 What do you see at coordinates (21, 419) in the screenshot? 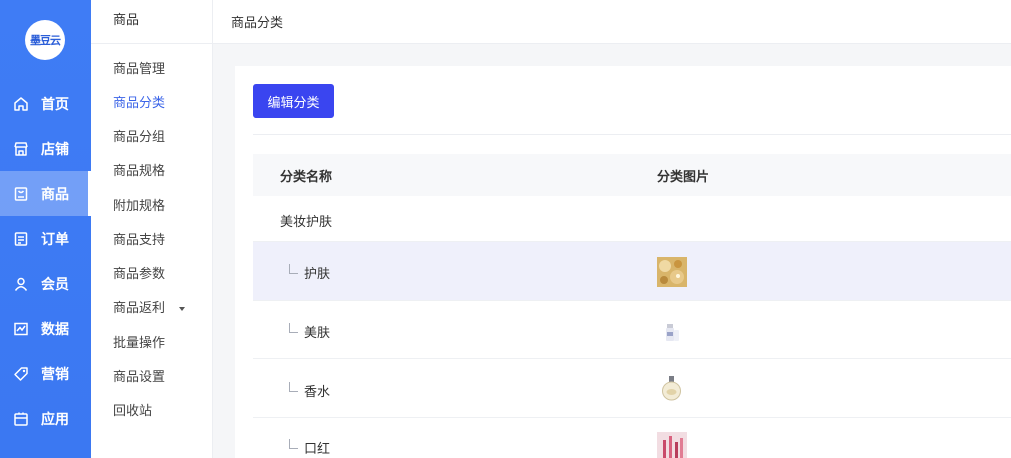
I see `app-icon` at bounding box center [21, 419].